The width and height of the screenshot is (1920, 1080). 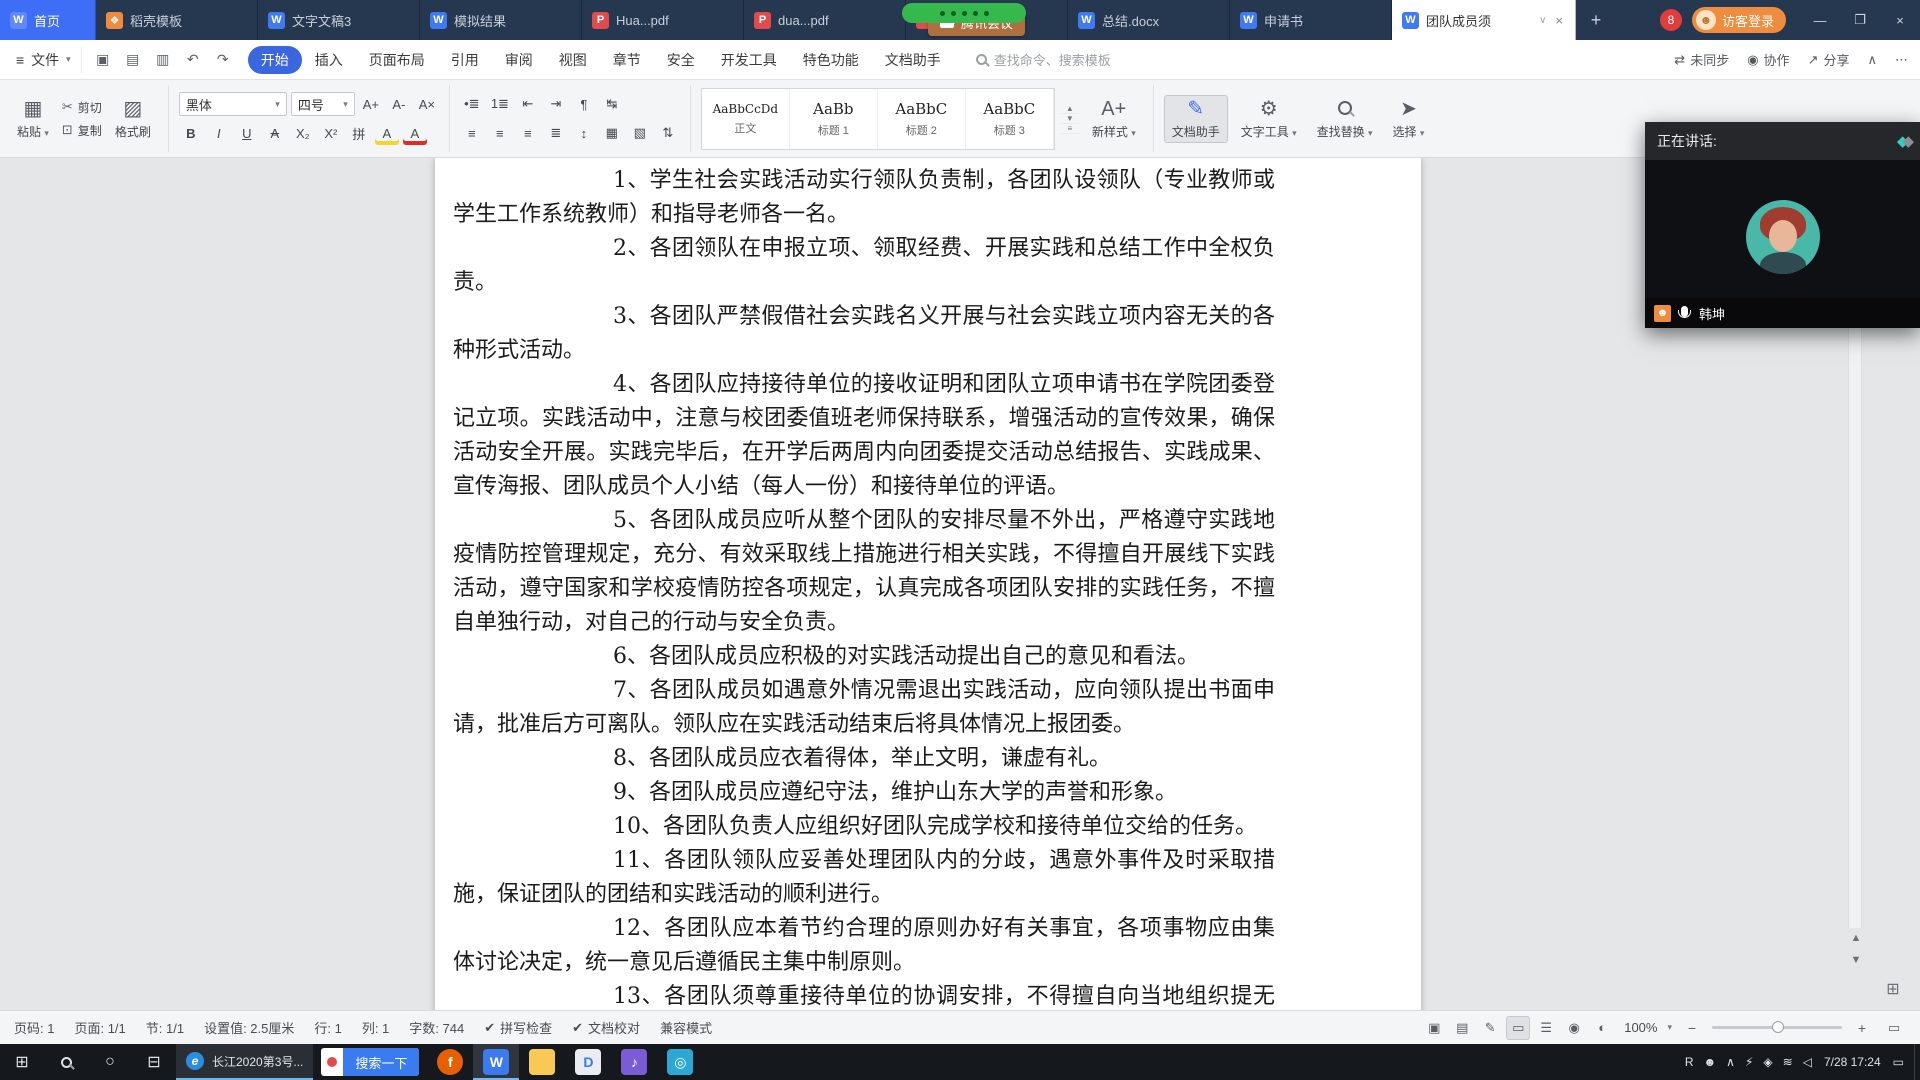 I want to click on menu-tab: 文档助手, so click(x=913, y=60).